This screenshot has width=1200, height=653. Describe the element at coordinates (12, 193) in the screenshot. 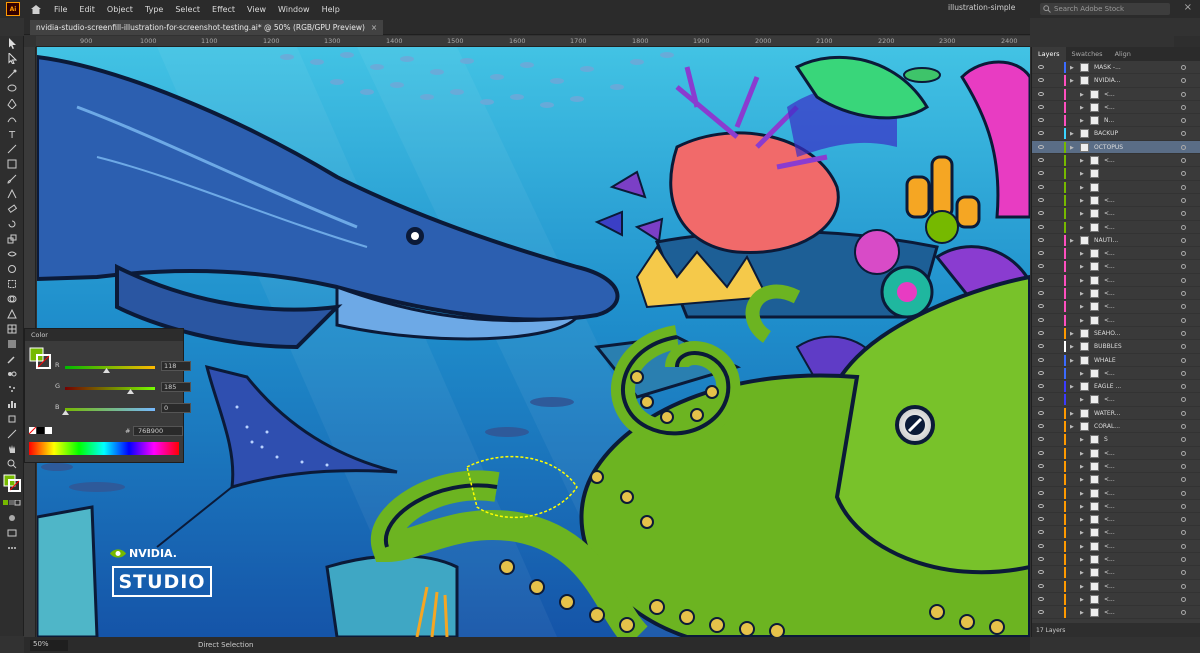

I see `shaper-tool-icon` at that location.